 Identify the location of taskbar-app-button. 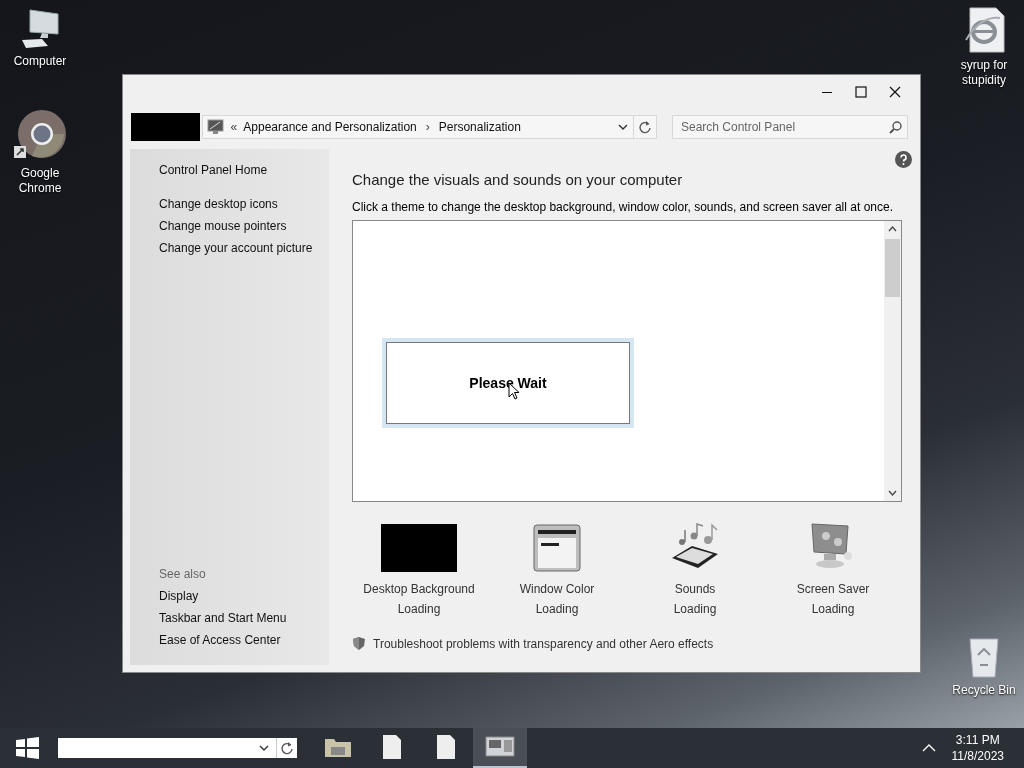
(500, 748).